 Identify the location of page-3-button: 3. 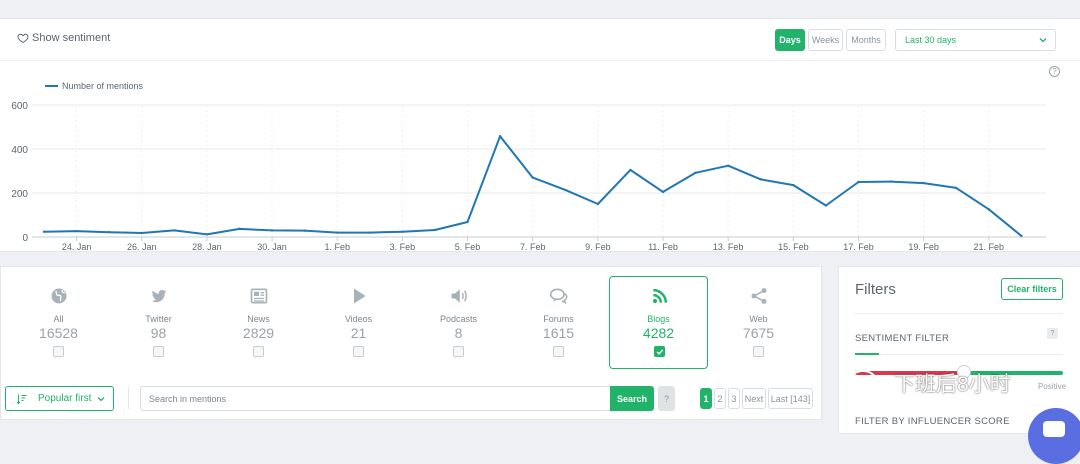
(734, 398).